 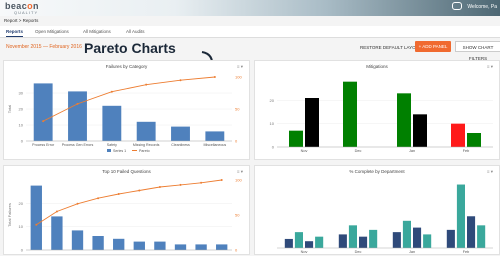 What do you see at coordinates (477, 51) in the screenshot?
I see `show-chart-filters-button: SHOW CHART FILTERS` at bounding box center [477, 51].